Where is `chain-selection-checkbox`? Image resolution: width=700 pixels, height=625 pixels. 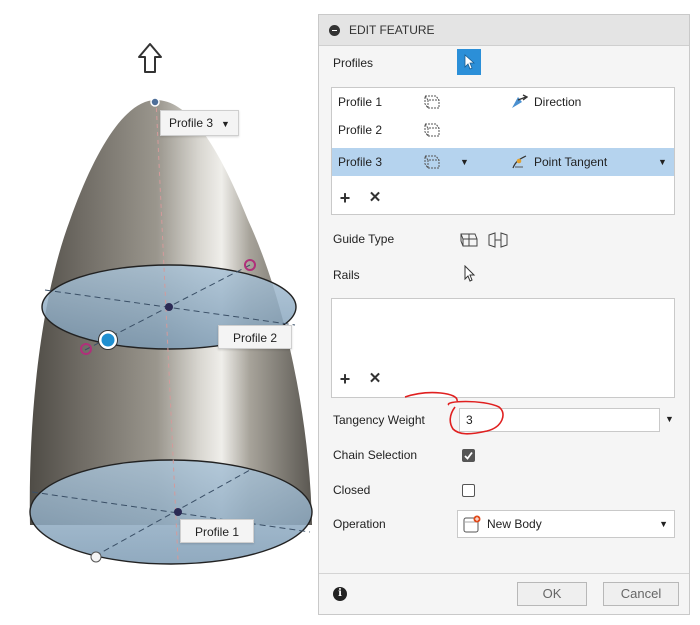
chain-selection-checkbox is located at coordinates (468, 455).